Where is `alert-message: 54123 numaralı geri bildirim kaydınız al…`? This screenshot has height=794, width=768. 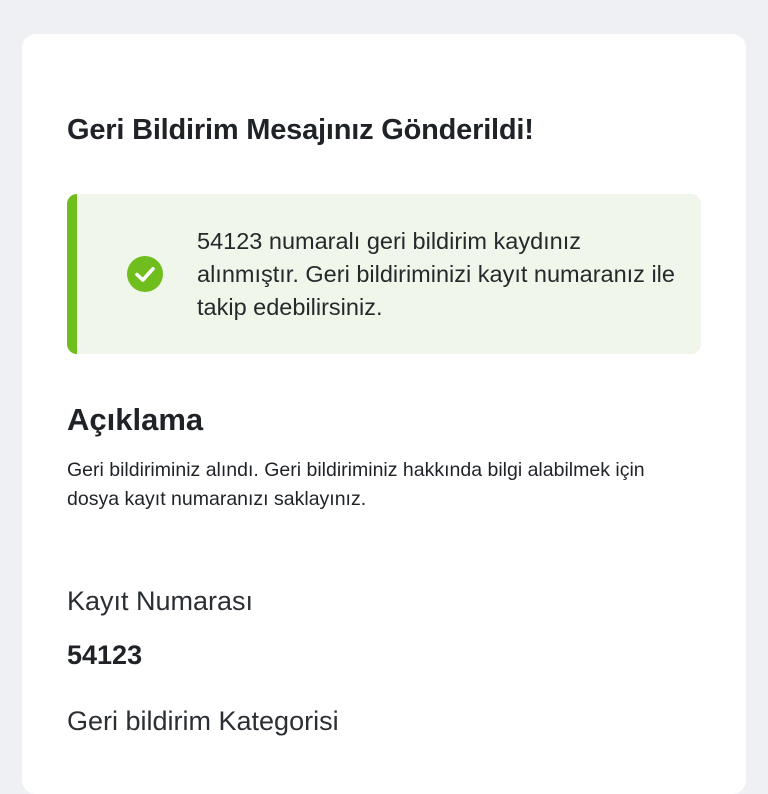
alert-message: 54123 numaralı geri bildirim kaydınız al… is located at coordinates (436, 274).